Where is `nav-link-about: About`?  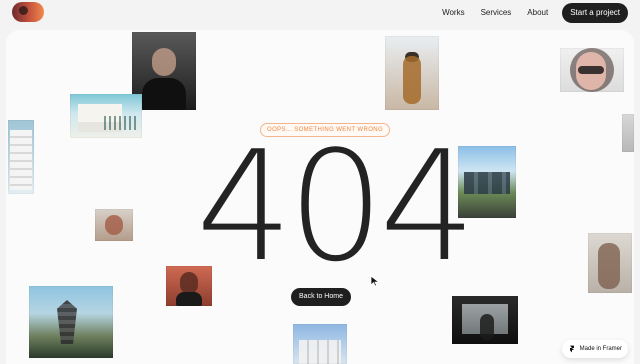 nav-link-about: About is located at coordinates (537, 13).